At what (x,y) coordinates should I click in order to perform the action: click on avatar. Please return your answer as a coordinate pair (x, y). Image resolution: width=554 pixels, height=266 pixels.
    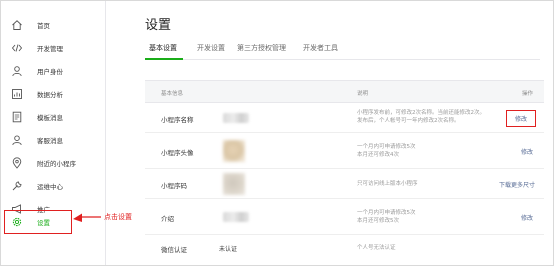
    Looking at the image, I should click on (234, 151).